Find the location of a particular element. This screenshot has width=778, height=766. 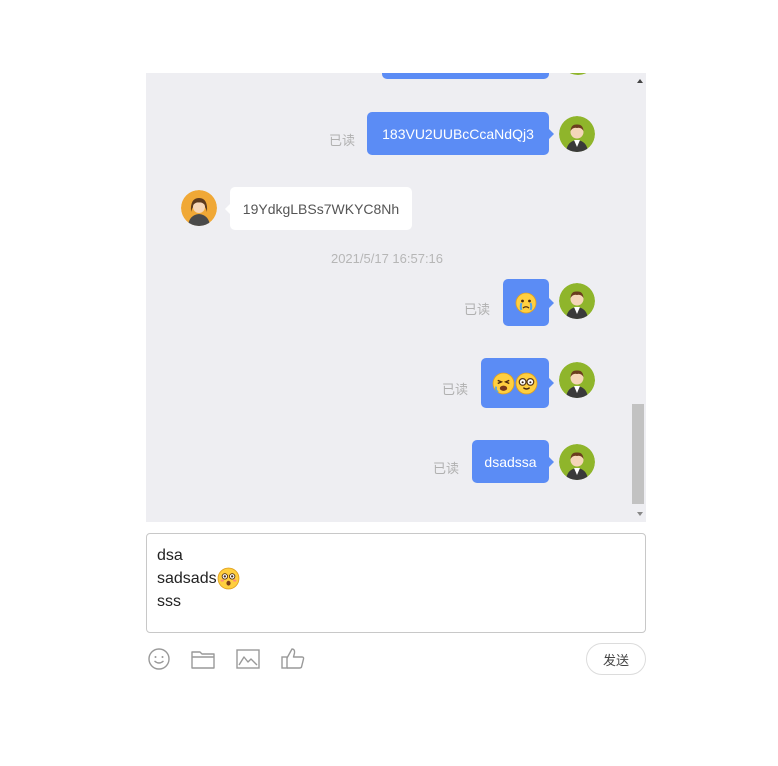

image-icon is located at coordinates (248, 659).